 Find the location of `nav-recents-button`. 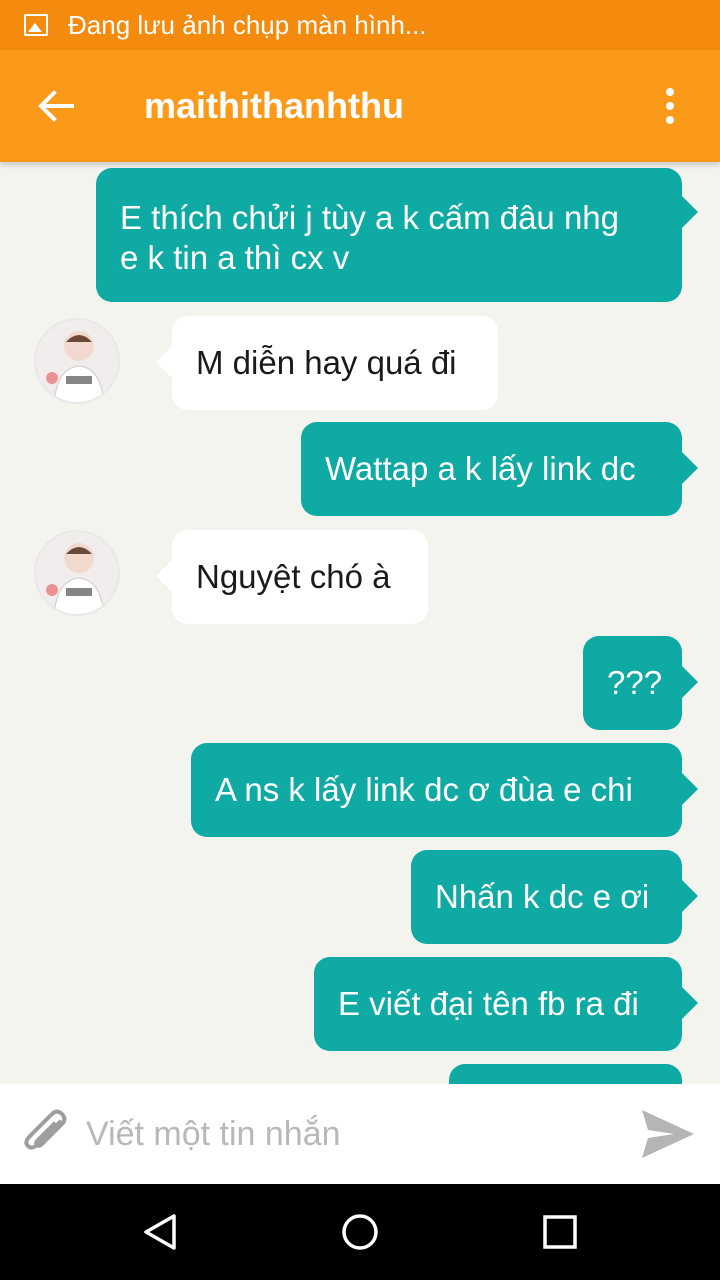

nav-recents-button is located at coordinates (560, 1232).